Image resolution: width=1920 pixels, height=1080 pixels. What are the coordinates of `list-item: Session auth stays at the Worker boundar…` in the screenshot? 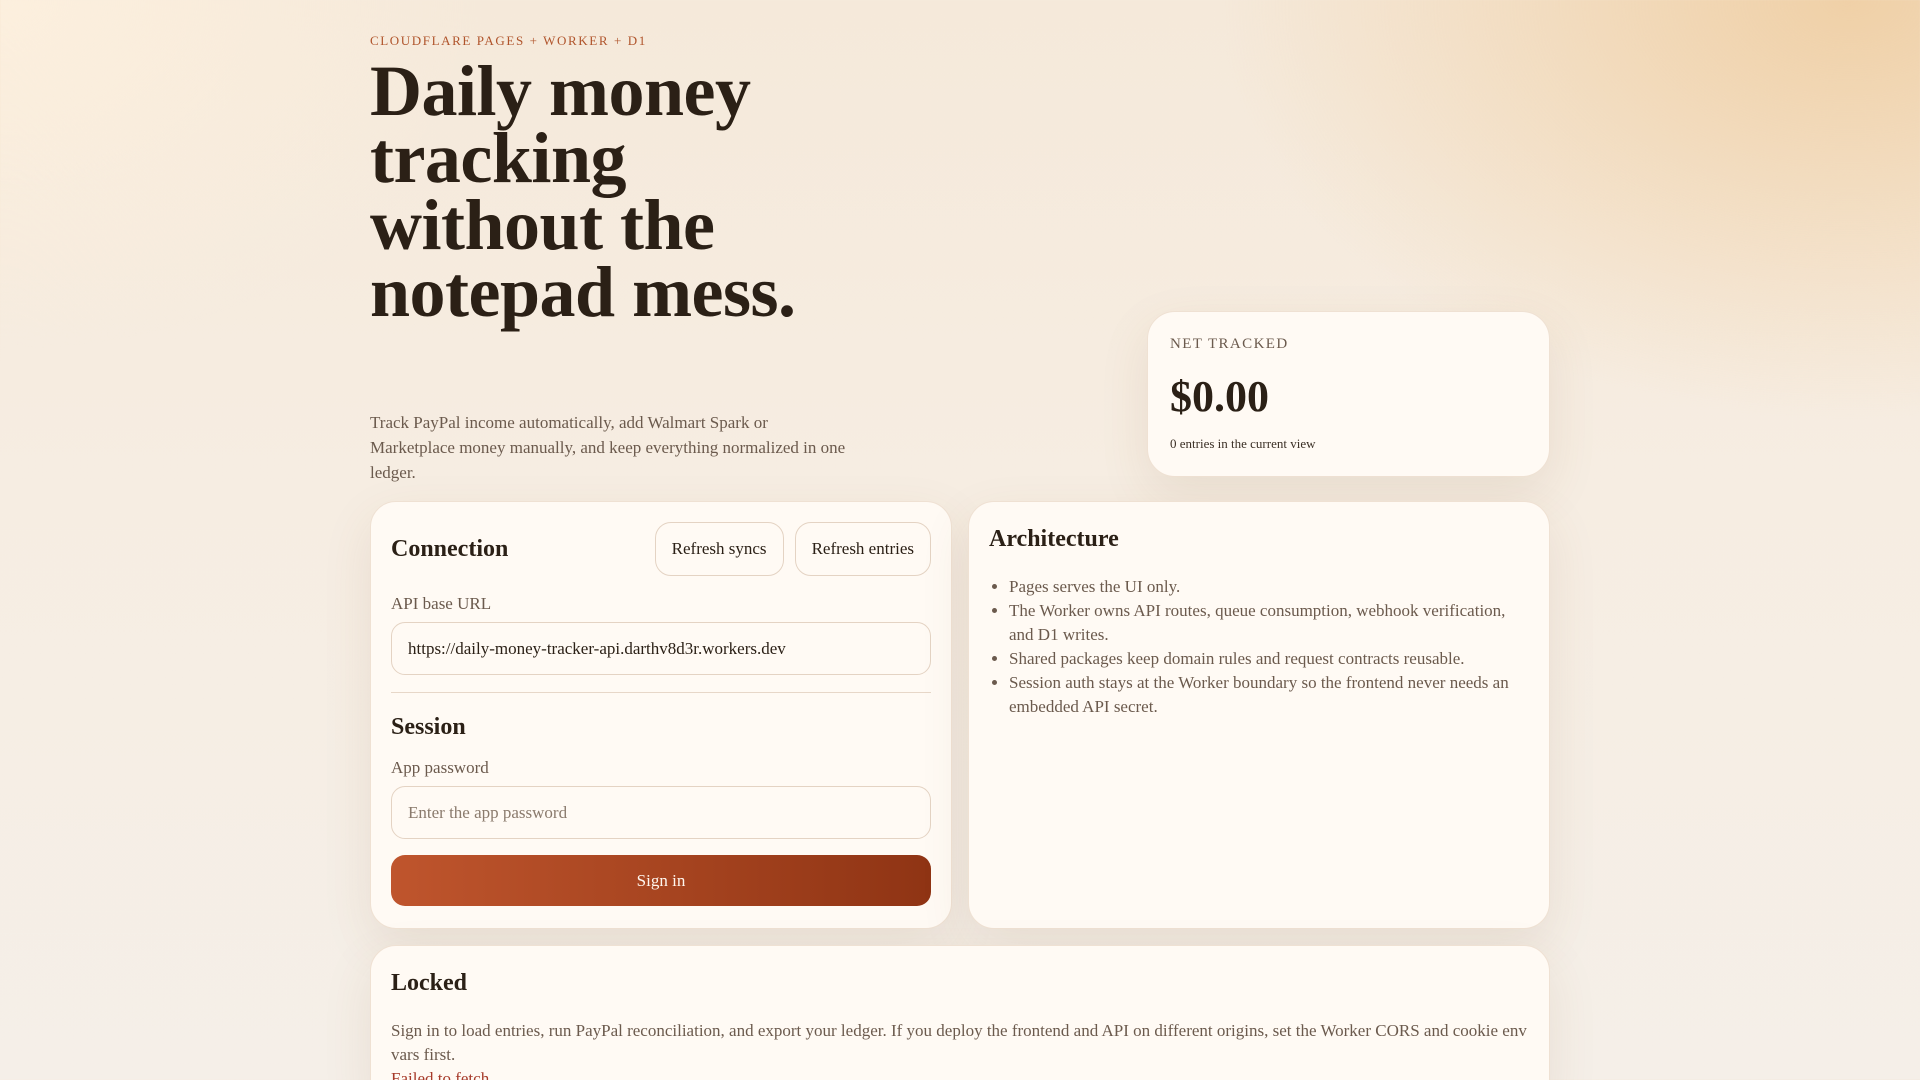 It's located at (1269, 695).